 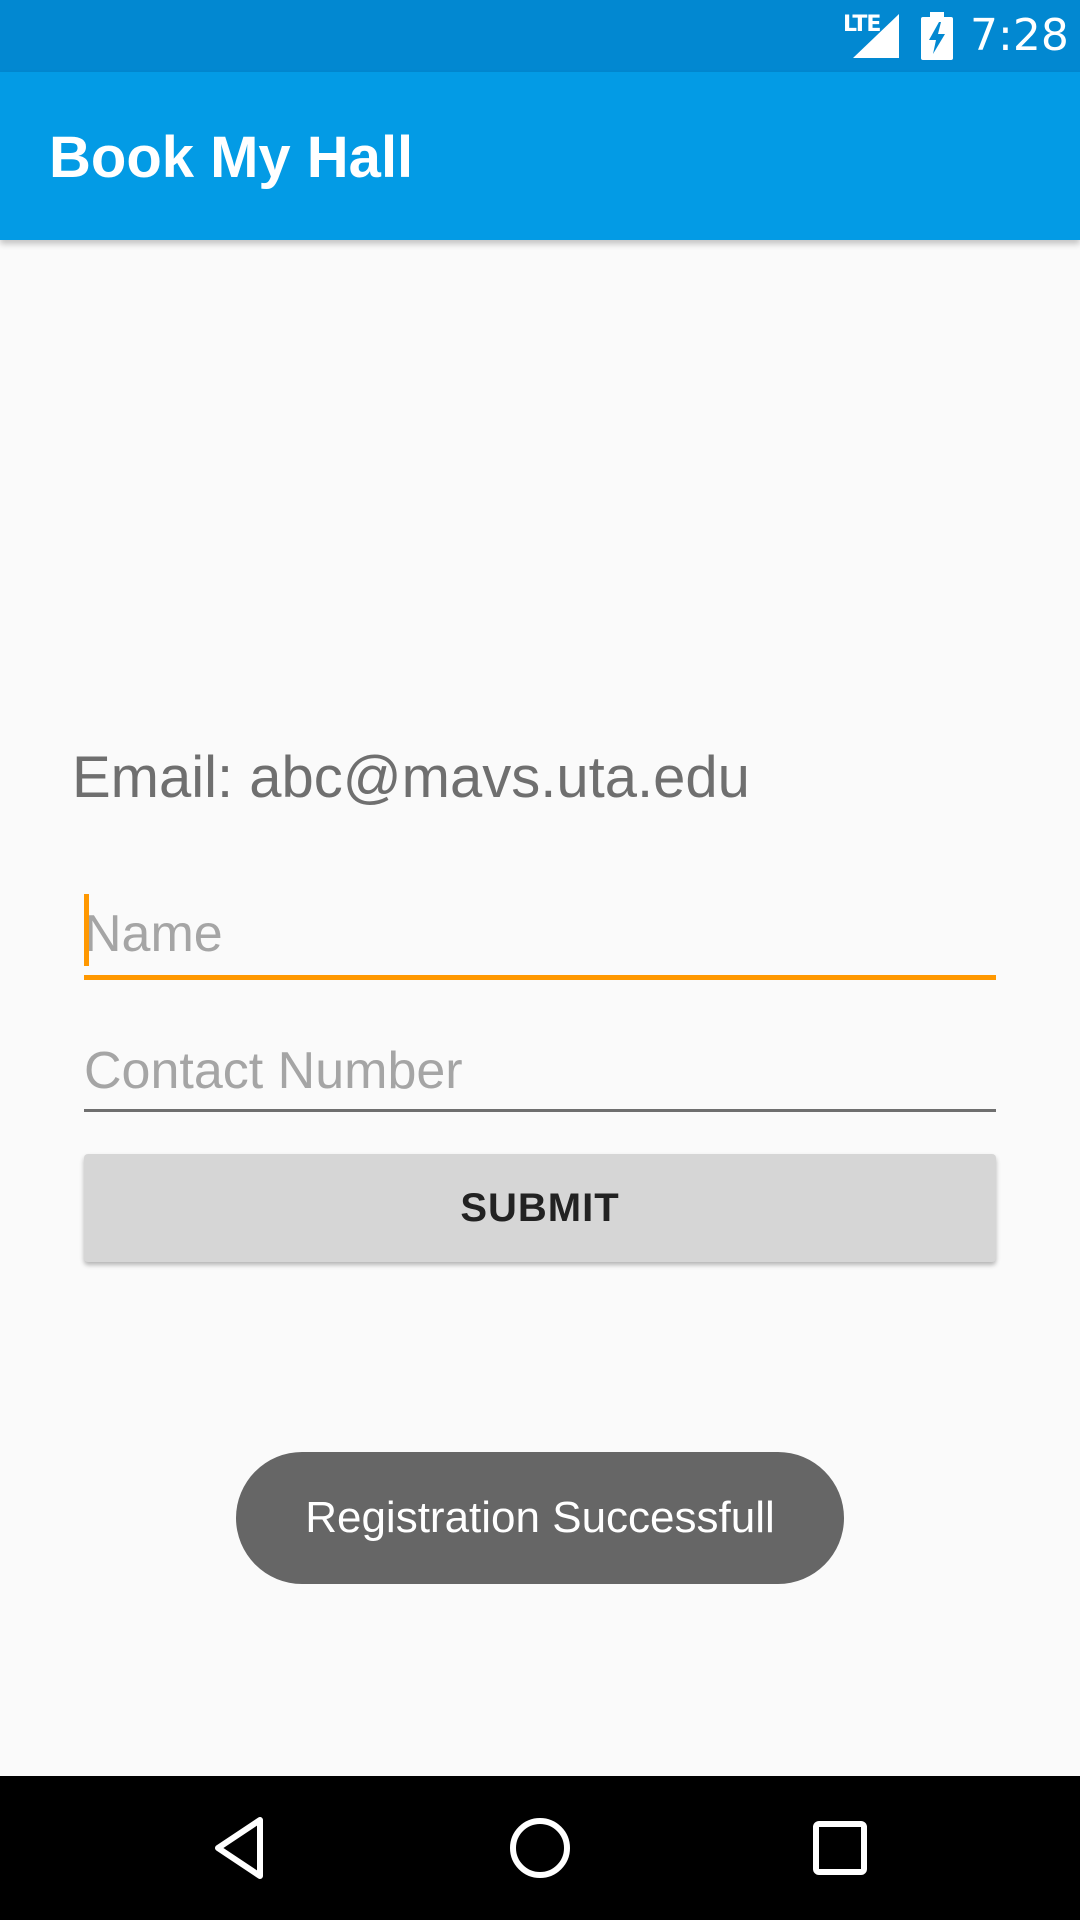 I want to click on navigation-bar, so click(x=540, y=1848).